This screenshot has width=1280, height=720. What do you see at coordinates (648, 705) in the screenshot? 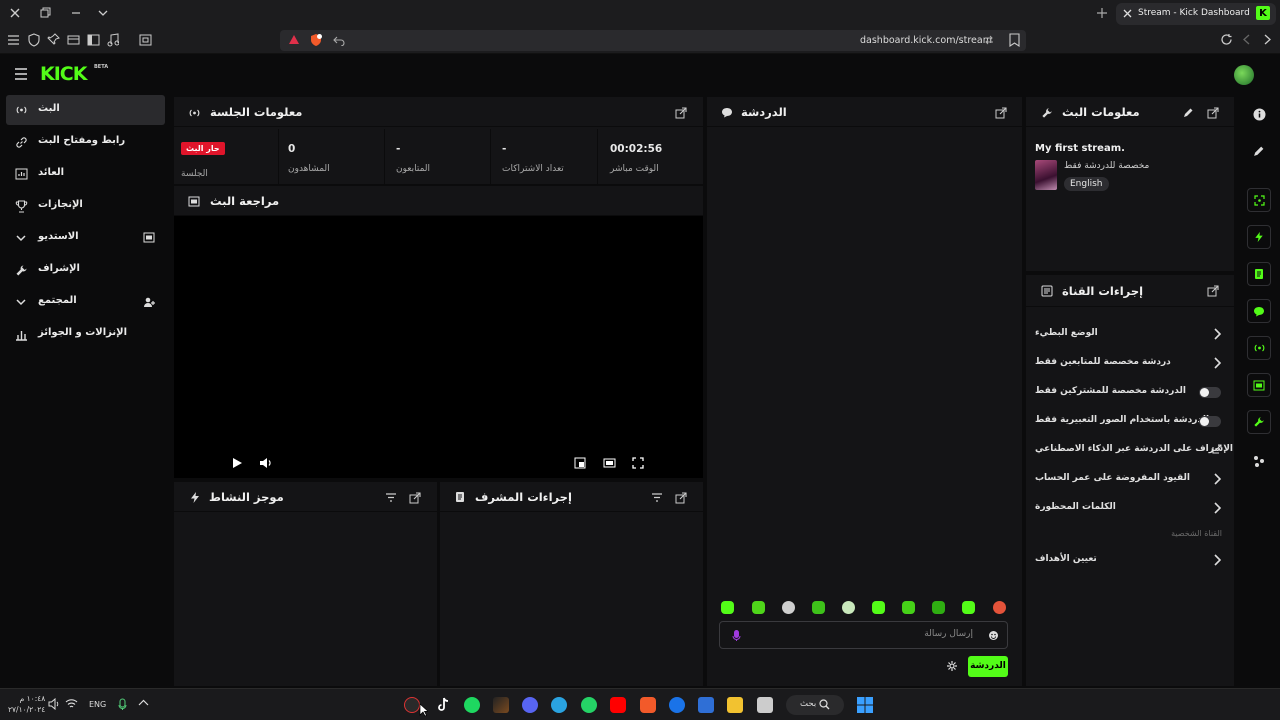
I see `brave-app-icon` at bounding box center [648, 705].